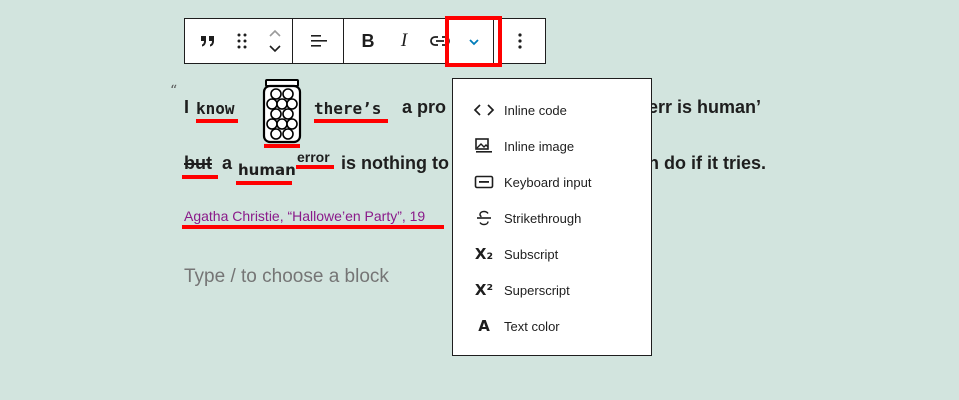 The height and width of the screenshot is (400, 959). I want to click on move-up-down-icon, so click(275, 41).